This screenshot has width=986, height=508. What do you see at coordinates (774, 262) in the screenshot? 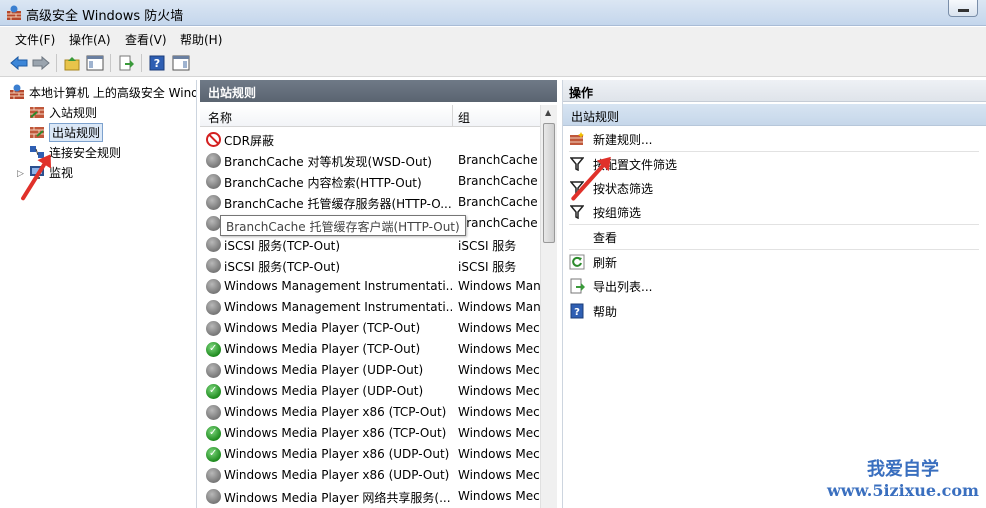
I see `action-refresh: 刷新` at bounding box center [774, 262].